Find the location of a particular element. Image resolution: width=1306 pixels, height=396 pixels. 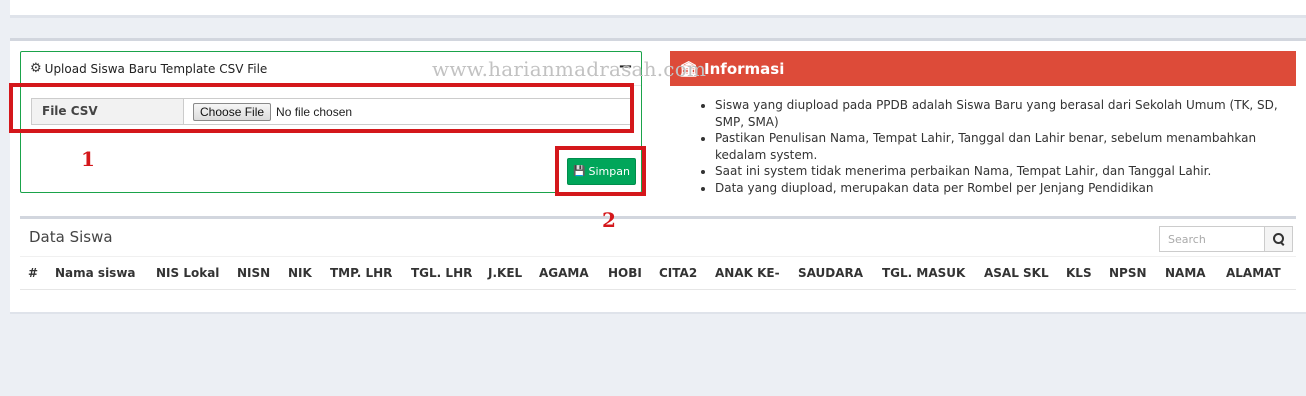

column-header: # is located at coordinates (33, 273).